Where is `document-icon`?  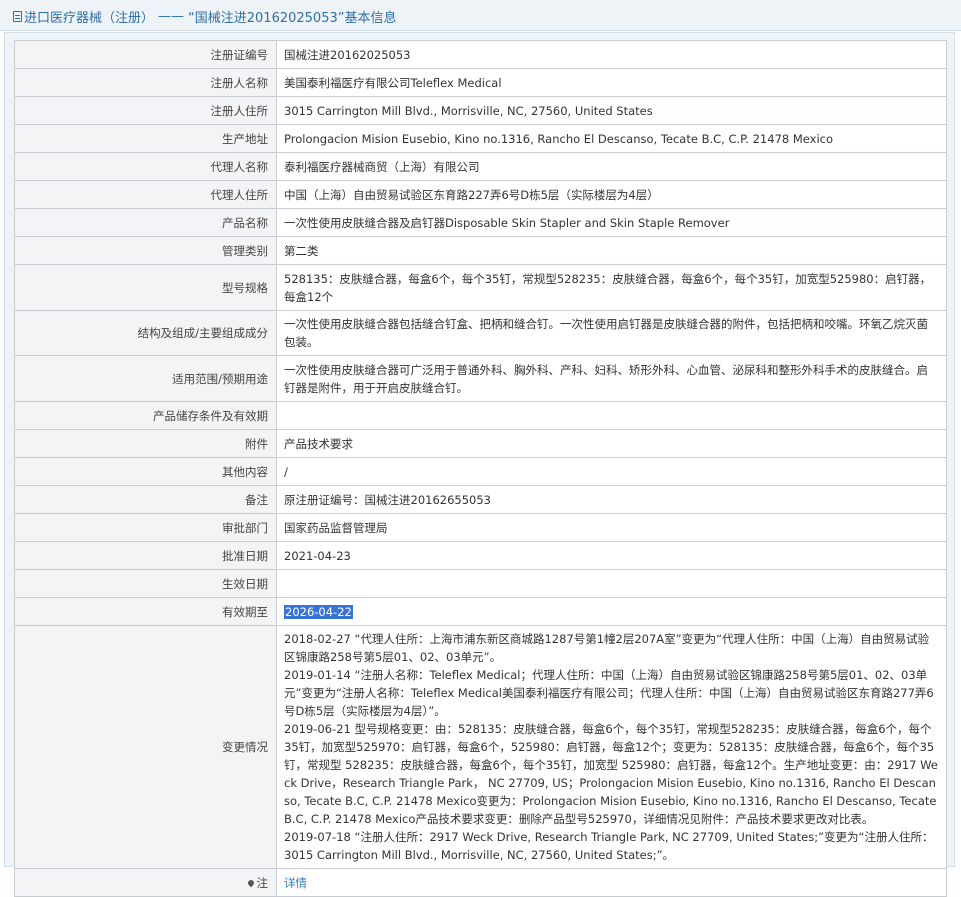 document-icon is located at coordinates (17, 16).